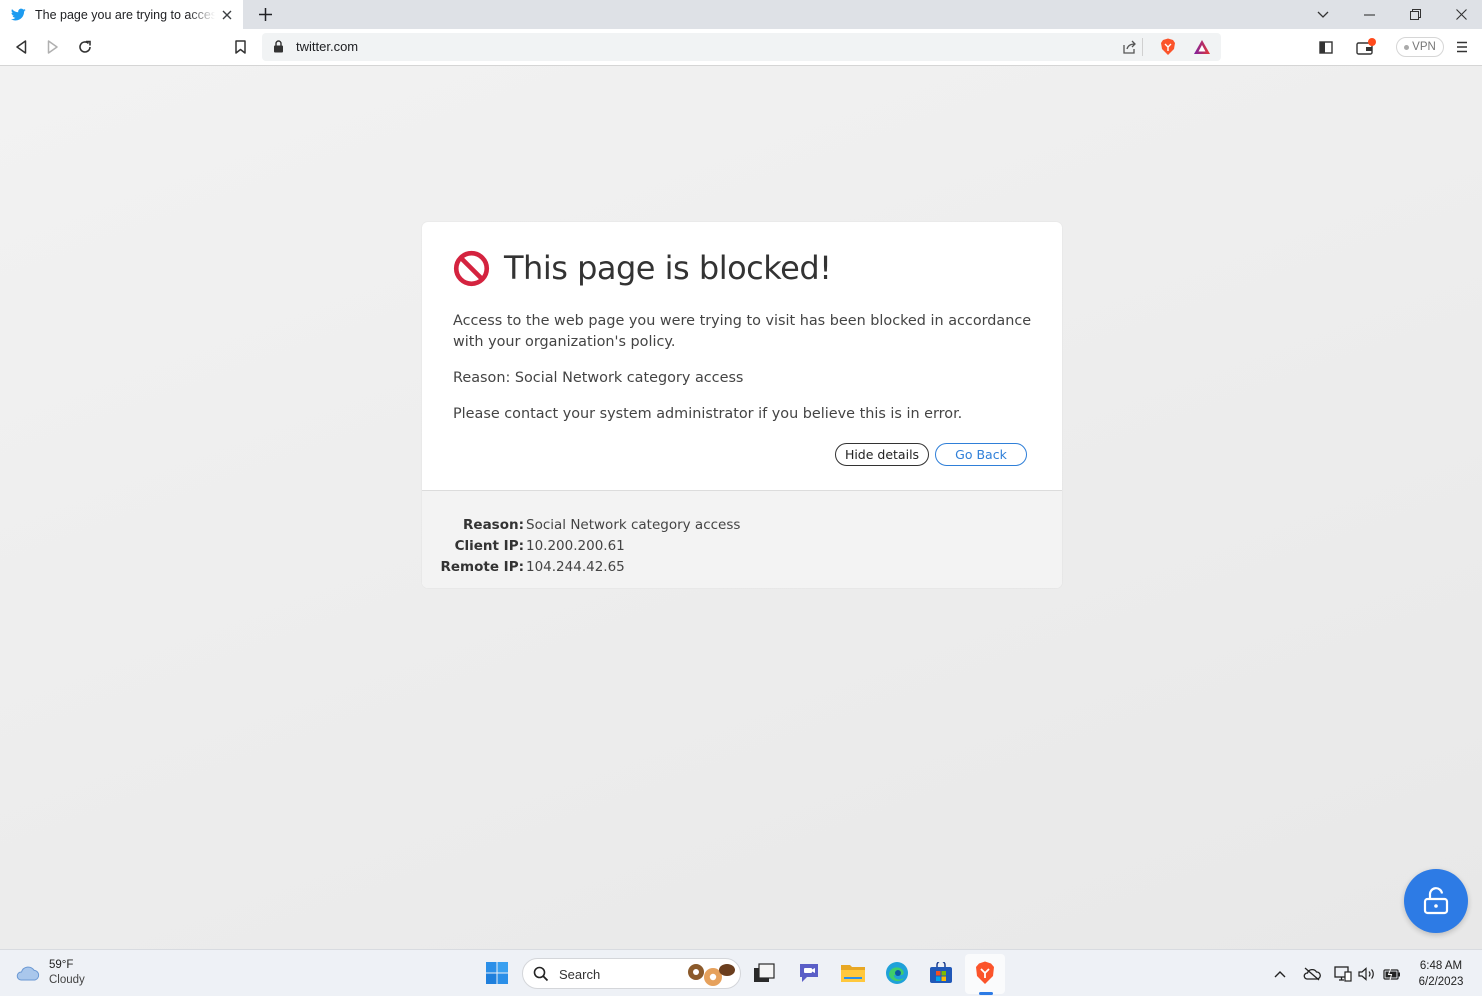 The image size is (1482, 996). Describe the element at coordinates (981, 454) in the screenshot. I see `go-back-button: Go Back` at that location.